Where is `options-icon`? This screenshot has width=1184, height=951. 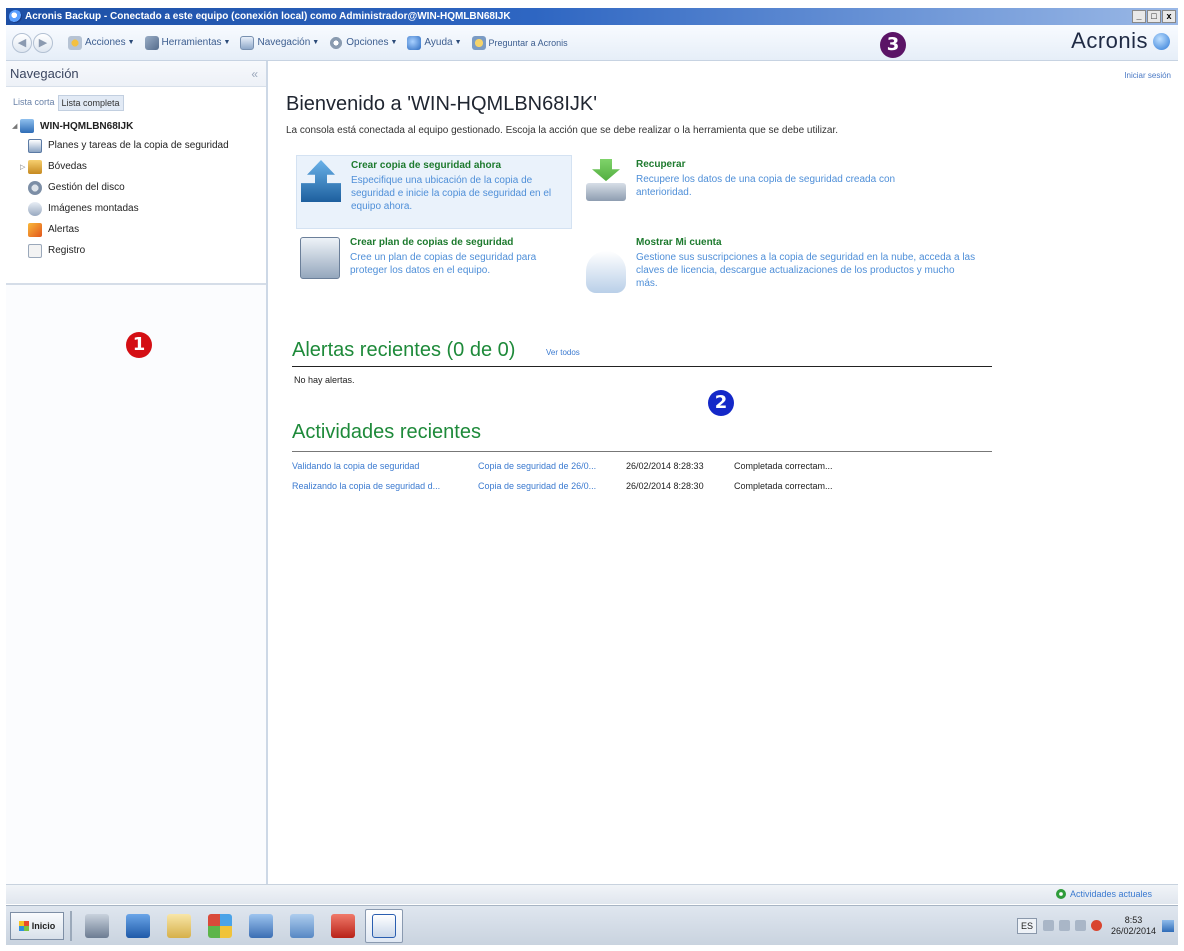
options-icon is located at coordinates (336, 42).